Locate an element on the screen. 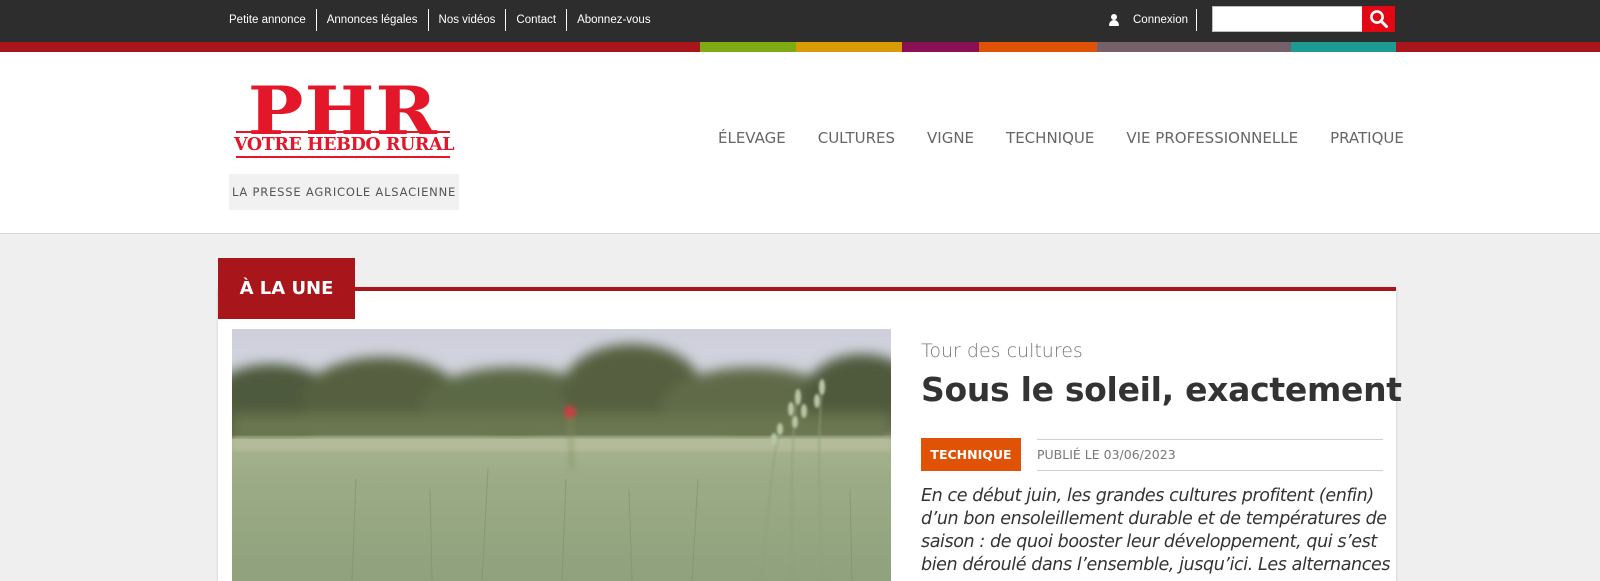  logo-subtitle: VOTRE HEBDO RURAL is located at coordinates (344, 145).